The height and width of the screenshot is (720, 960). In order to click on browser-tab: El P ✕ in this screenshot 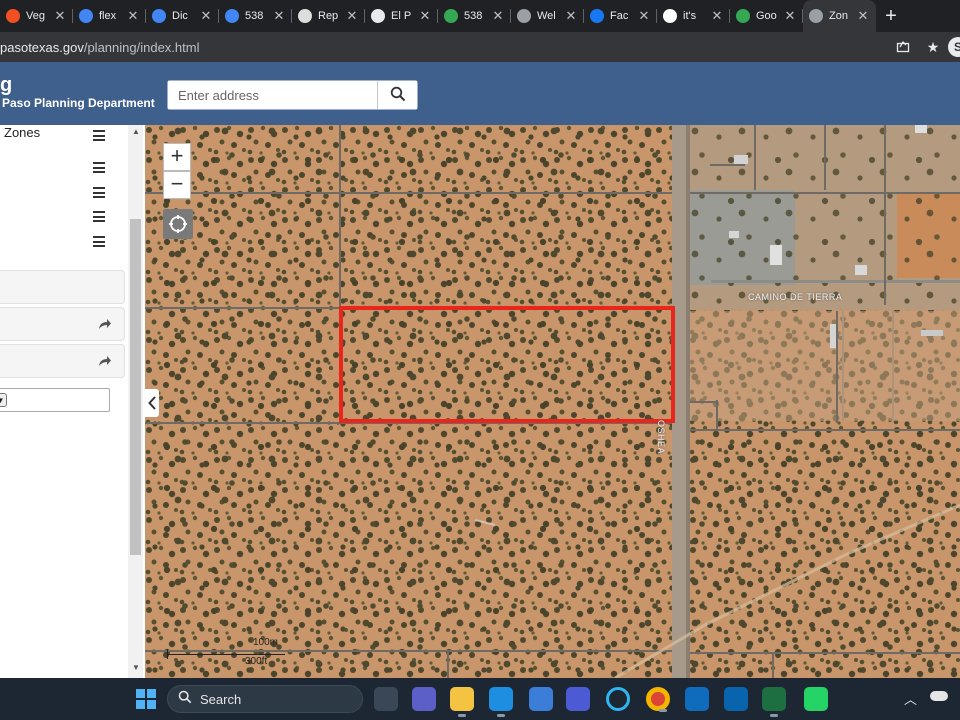, I will do `click(401, 16)`.